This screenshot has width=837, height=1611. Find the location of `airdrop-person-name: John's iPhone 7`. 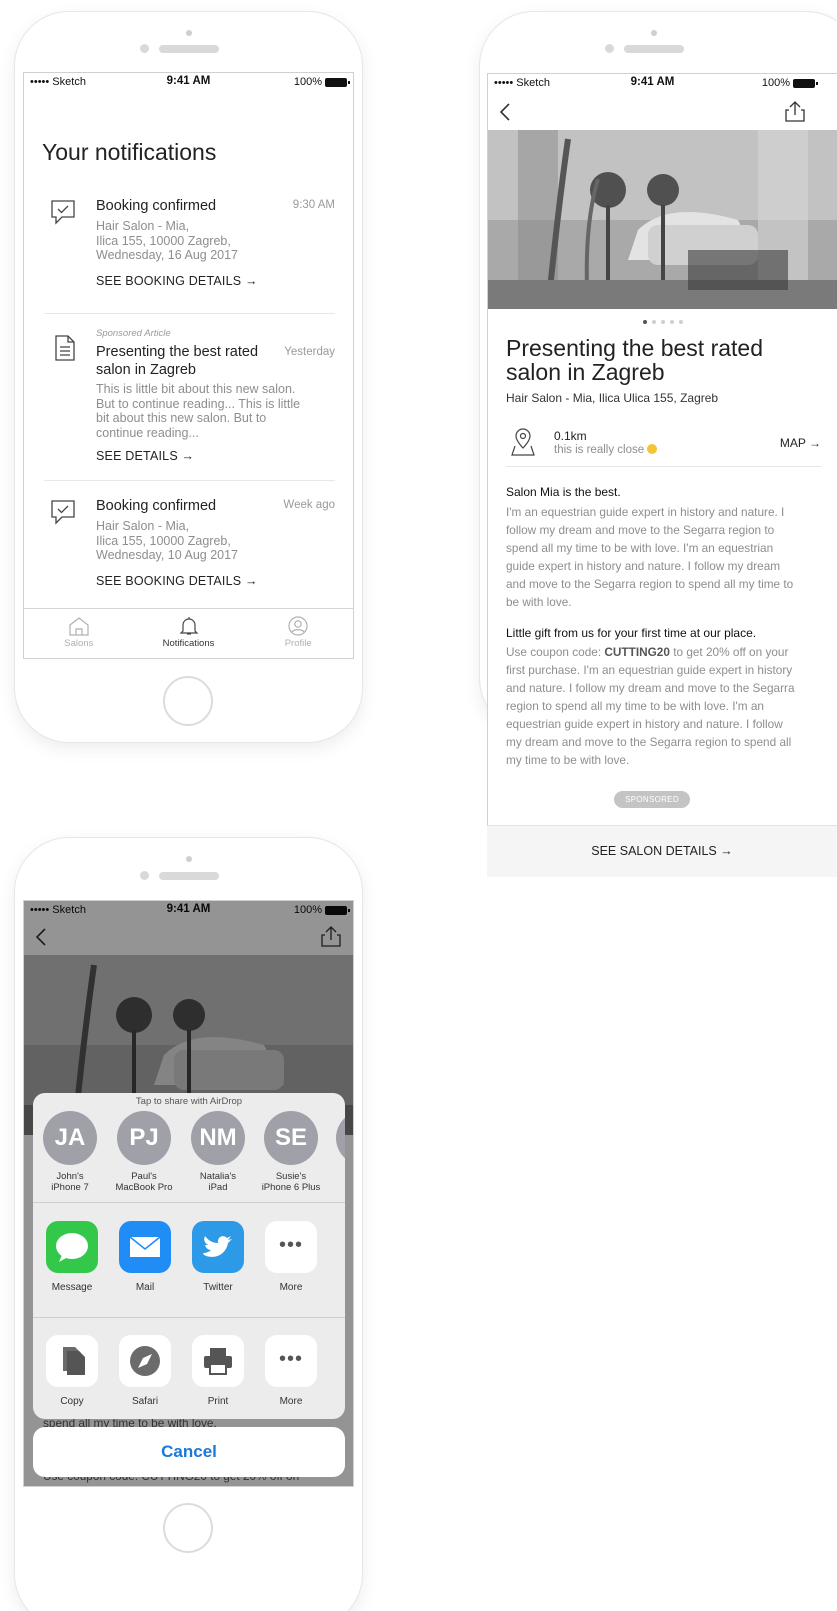

airdrop-person-name: John's iPhone 7 is located at coordinates (70, 1182).